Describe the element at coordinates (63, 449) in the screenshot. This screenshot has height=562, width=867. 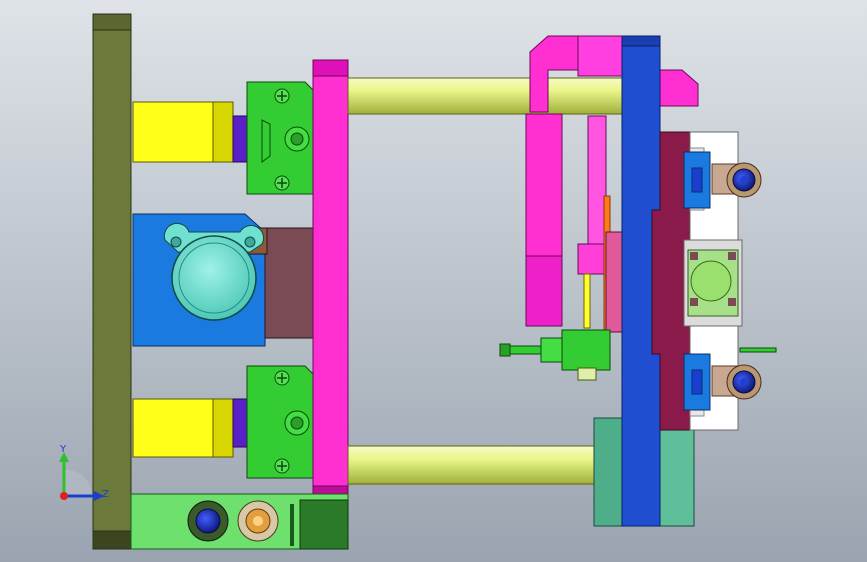
I see `triad-y-label: Y` at that location.